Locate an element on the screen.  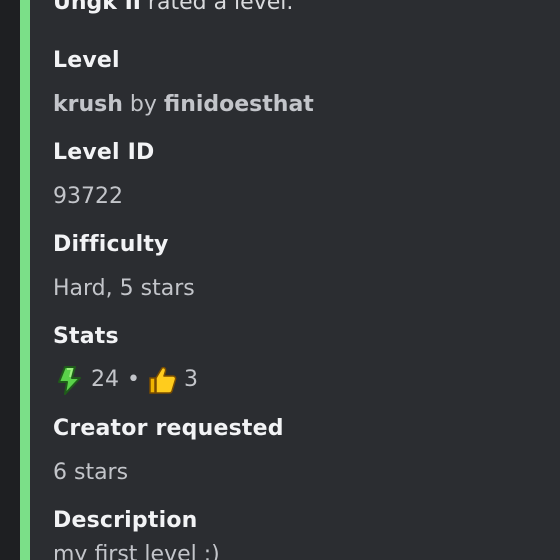
embed-header: Ungk II rated a level. is located at coordinates (173, 9).